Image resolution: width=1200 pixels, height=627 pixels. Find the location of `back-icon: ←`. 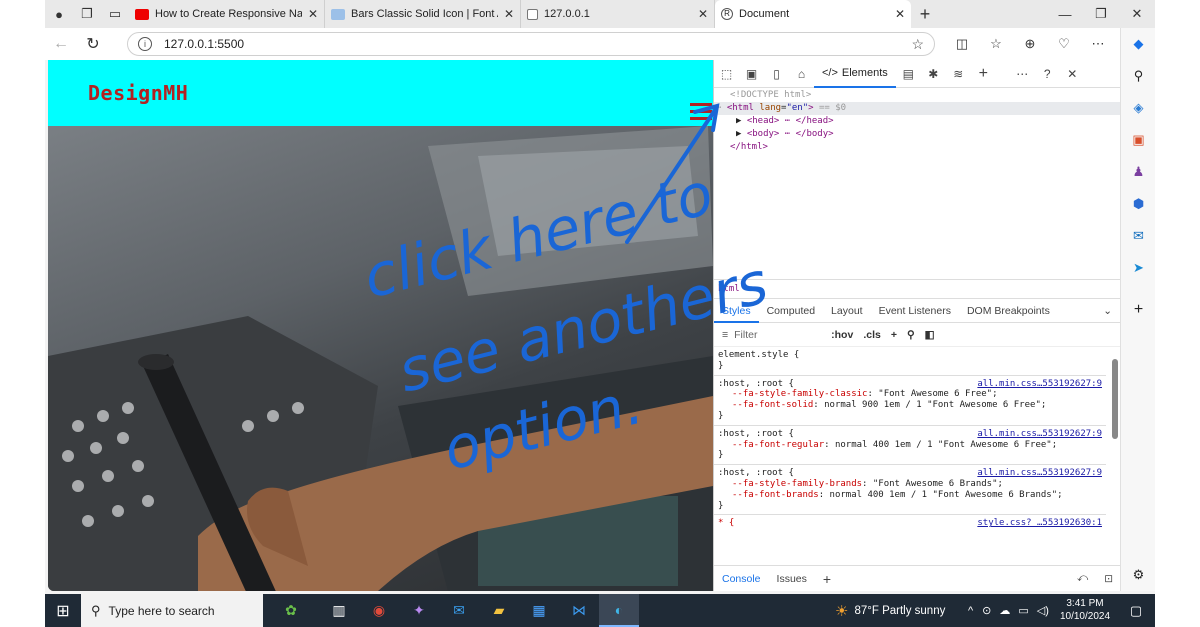

back-icon: ← is located at coordinates (61, 44).